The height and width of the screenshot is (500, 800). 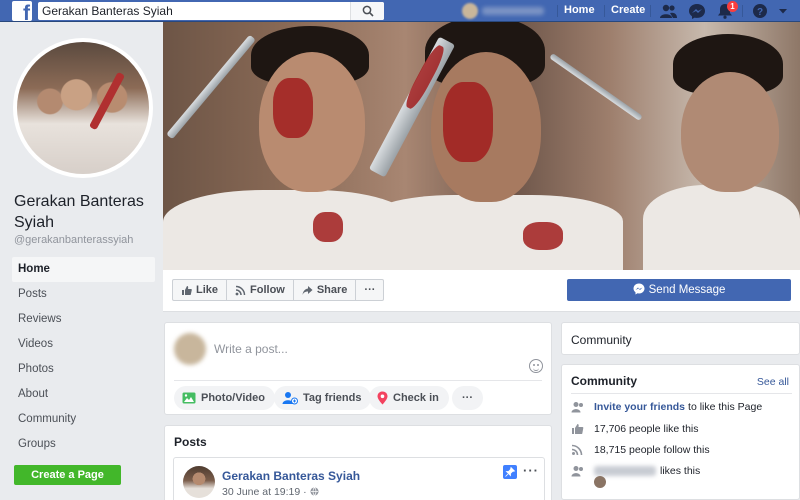 I want to click on search-input, so click(x=192, y=11).